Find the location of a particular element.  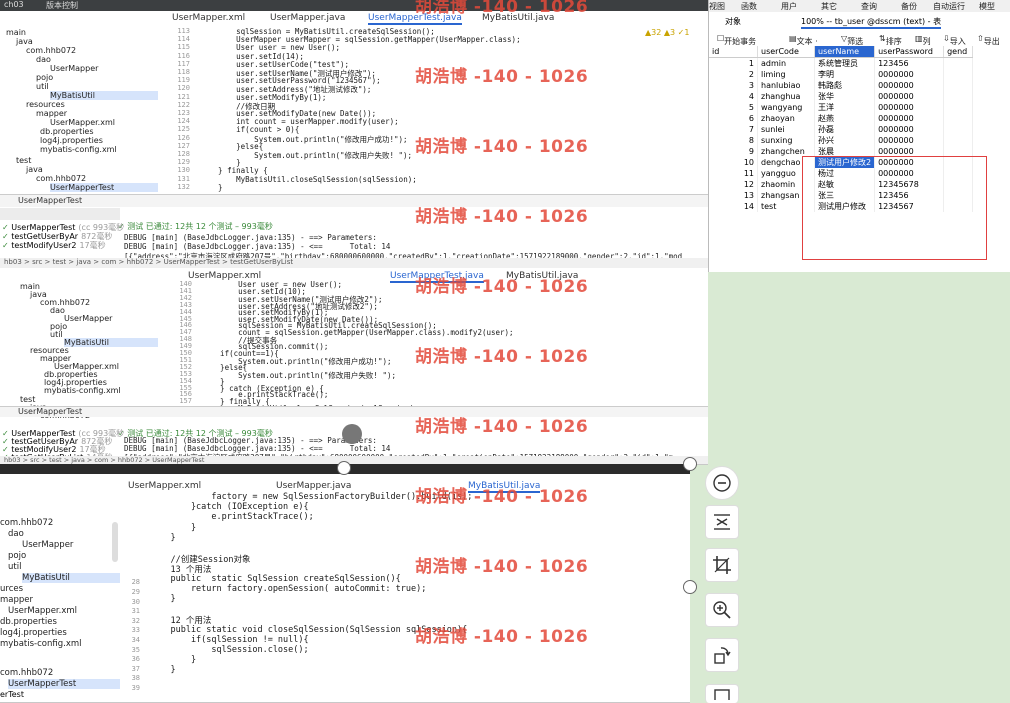

menu-autorun: 自动运行 is located at coordinates (949, 6).